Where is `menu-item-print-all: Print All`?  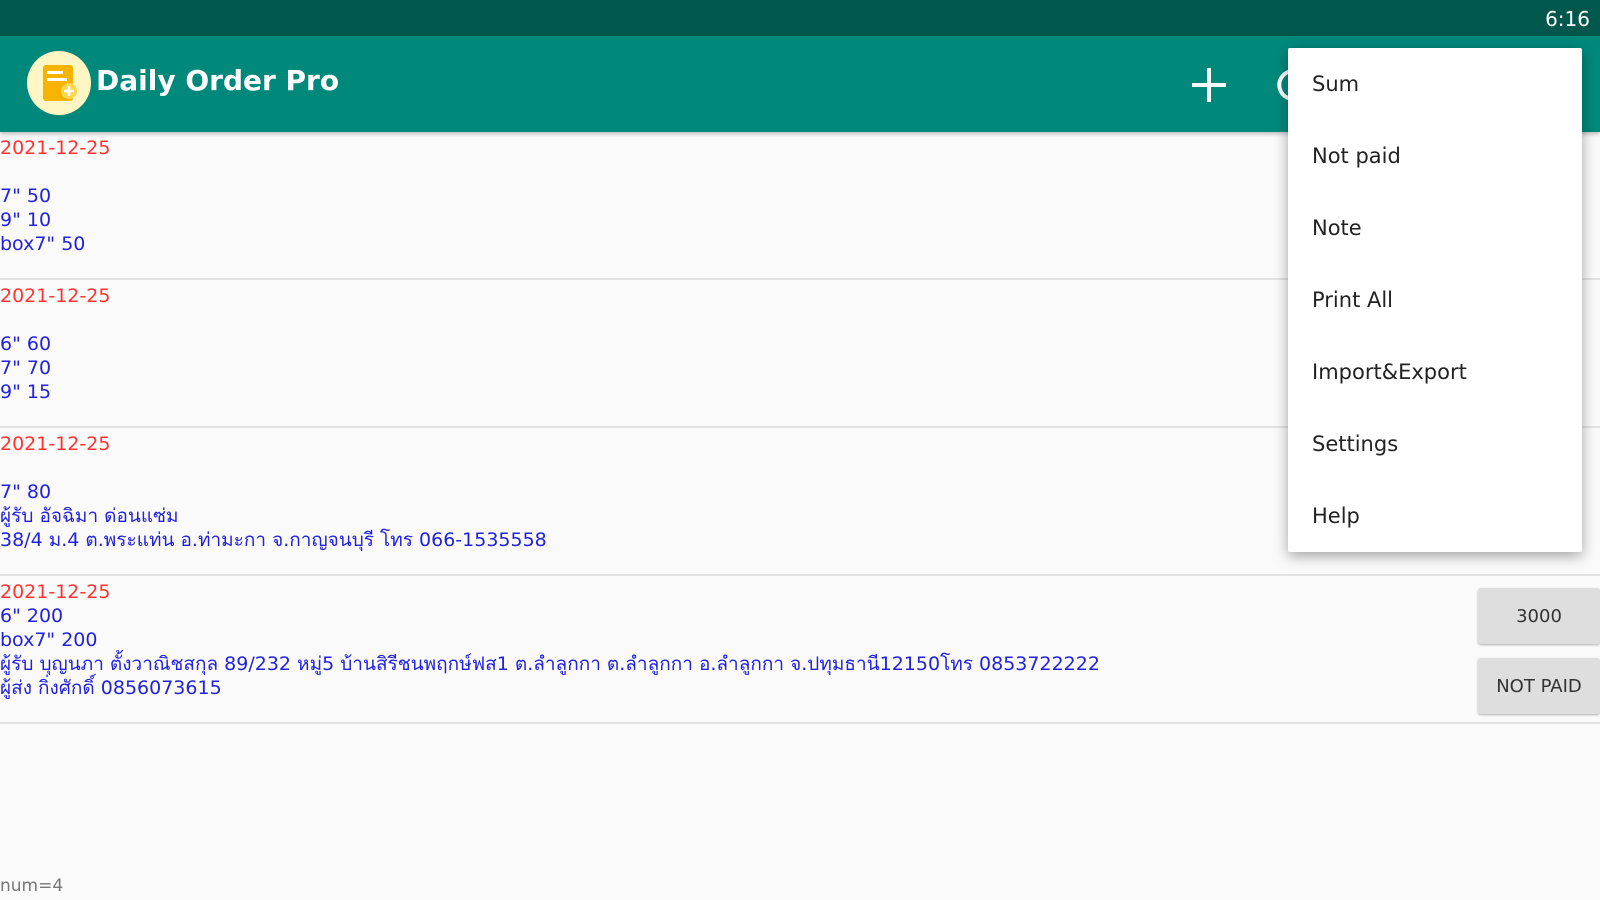 menu-item-print-all: Print All is located at coordinates (1435, 300).